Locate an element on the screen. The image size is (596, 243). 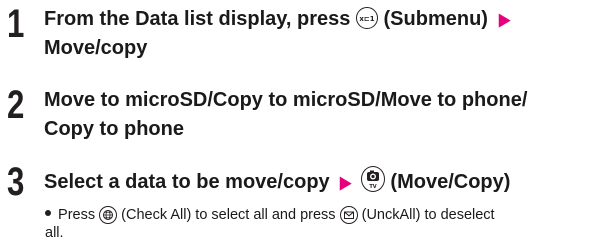
camera-tv-key-icon: TV is located at coordinates (372, 179).